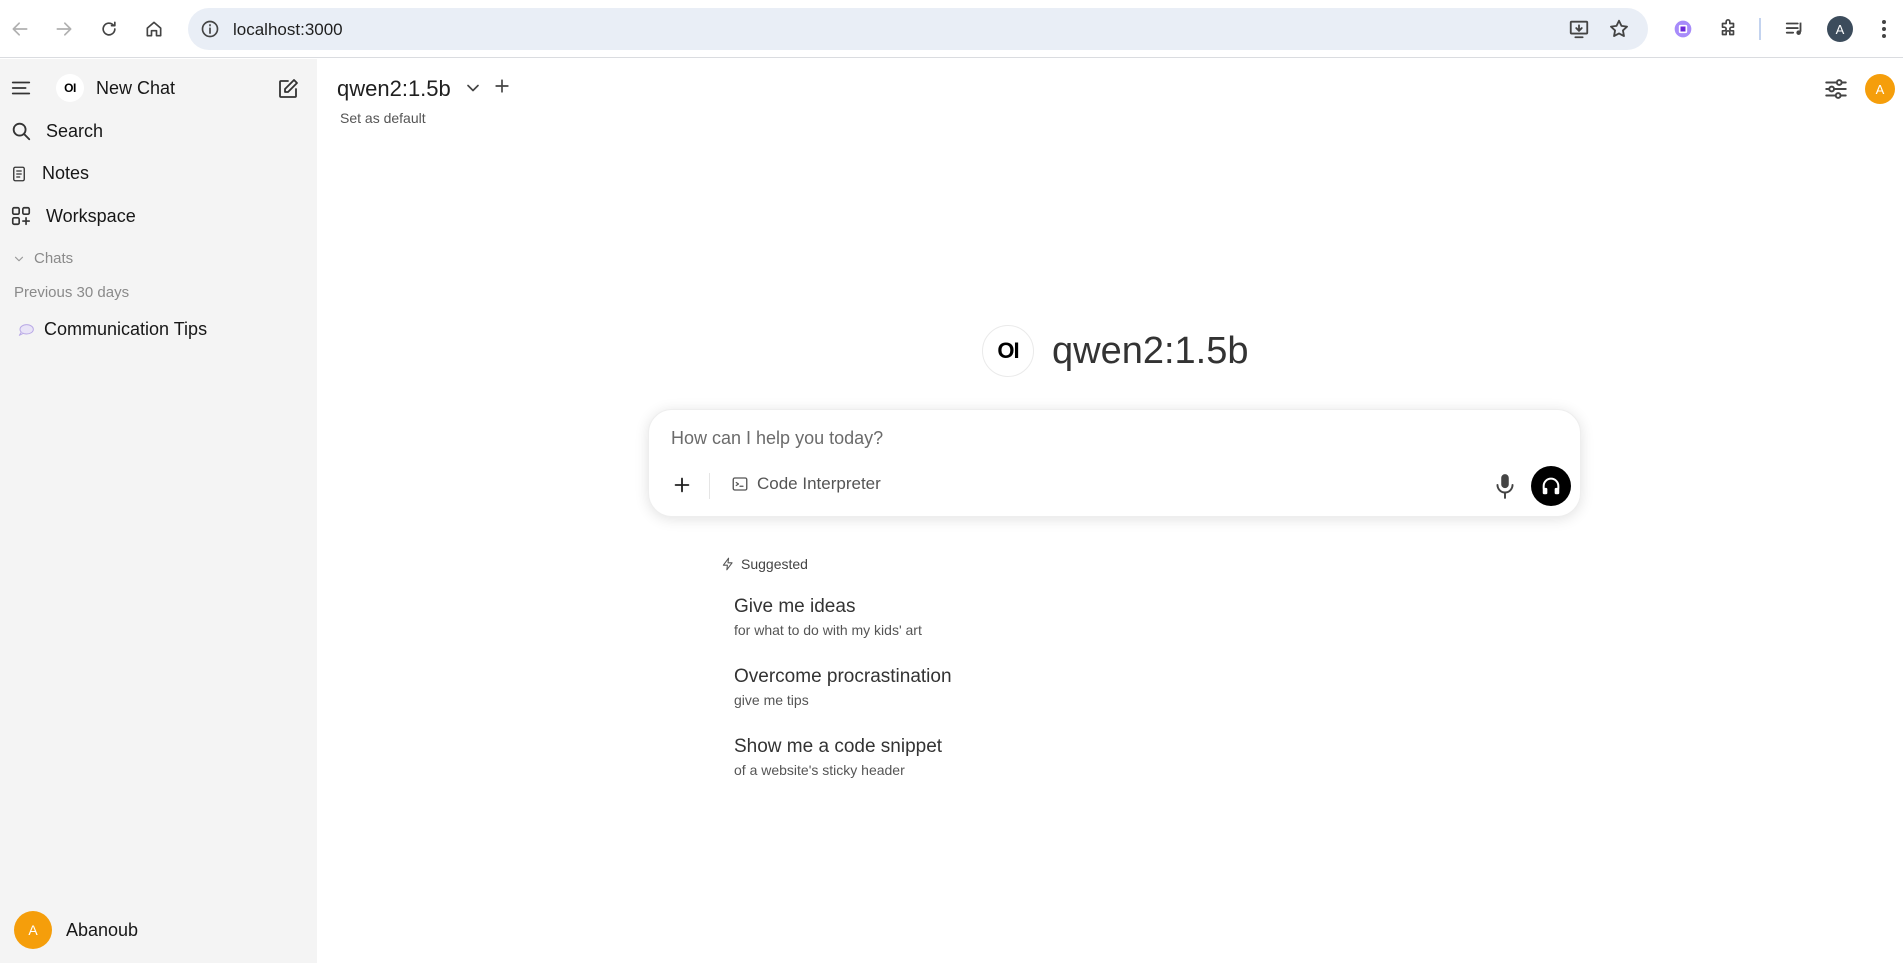 This screenshot has height=963, width=1903. I want to click on bookmark-star-icon, so click(1619, 29).